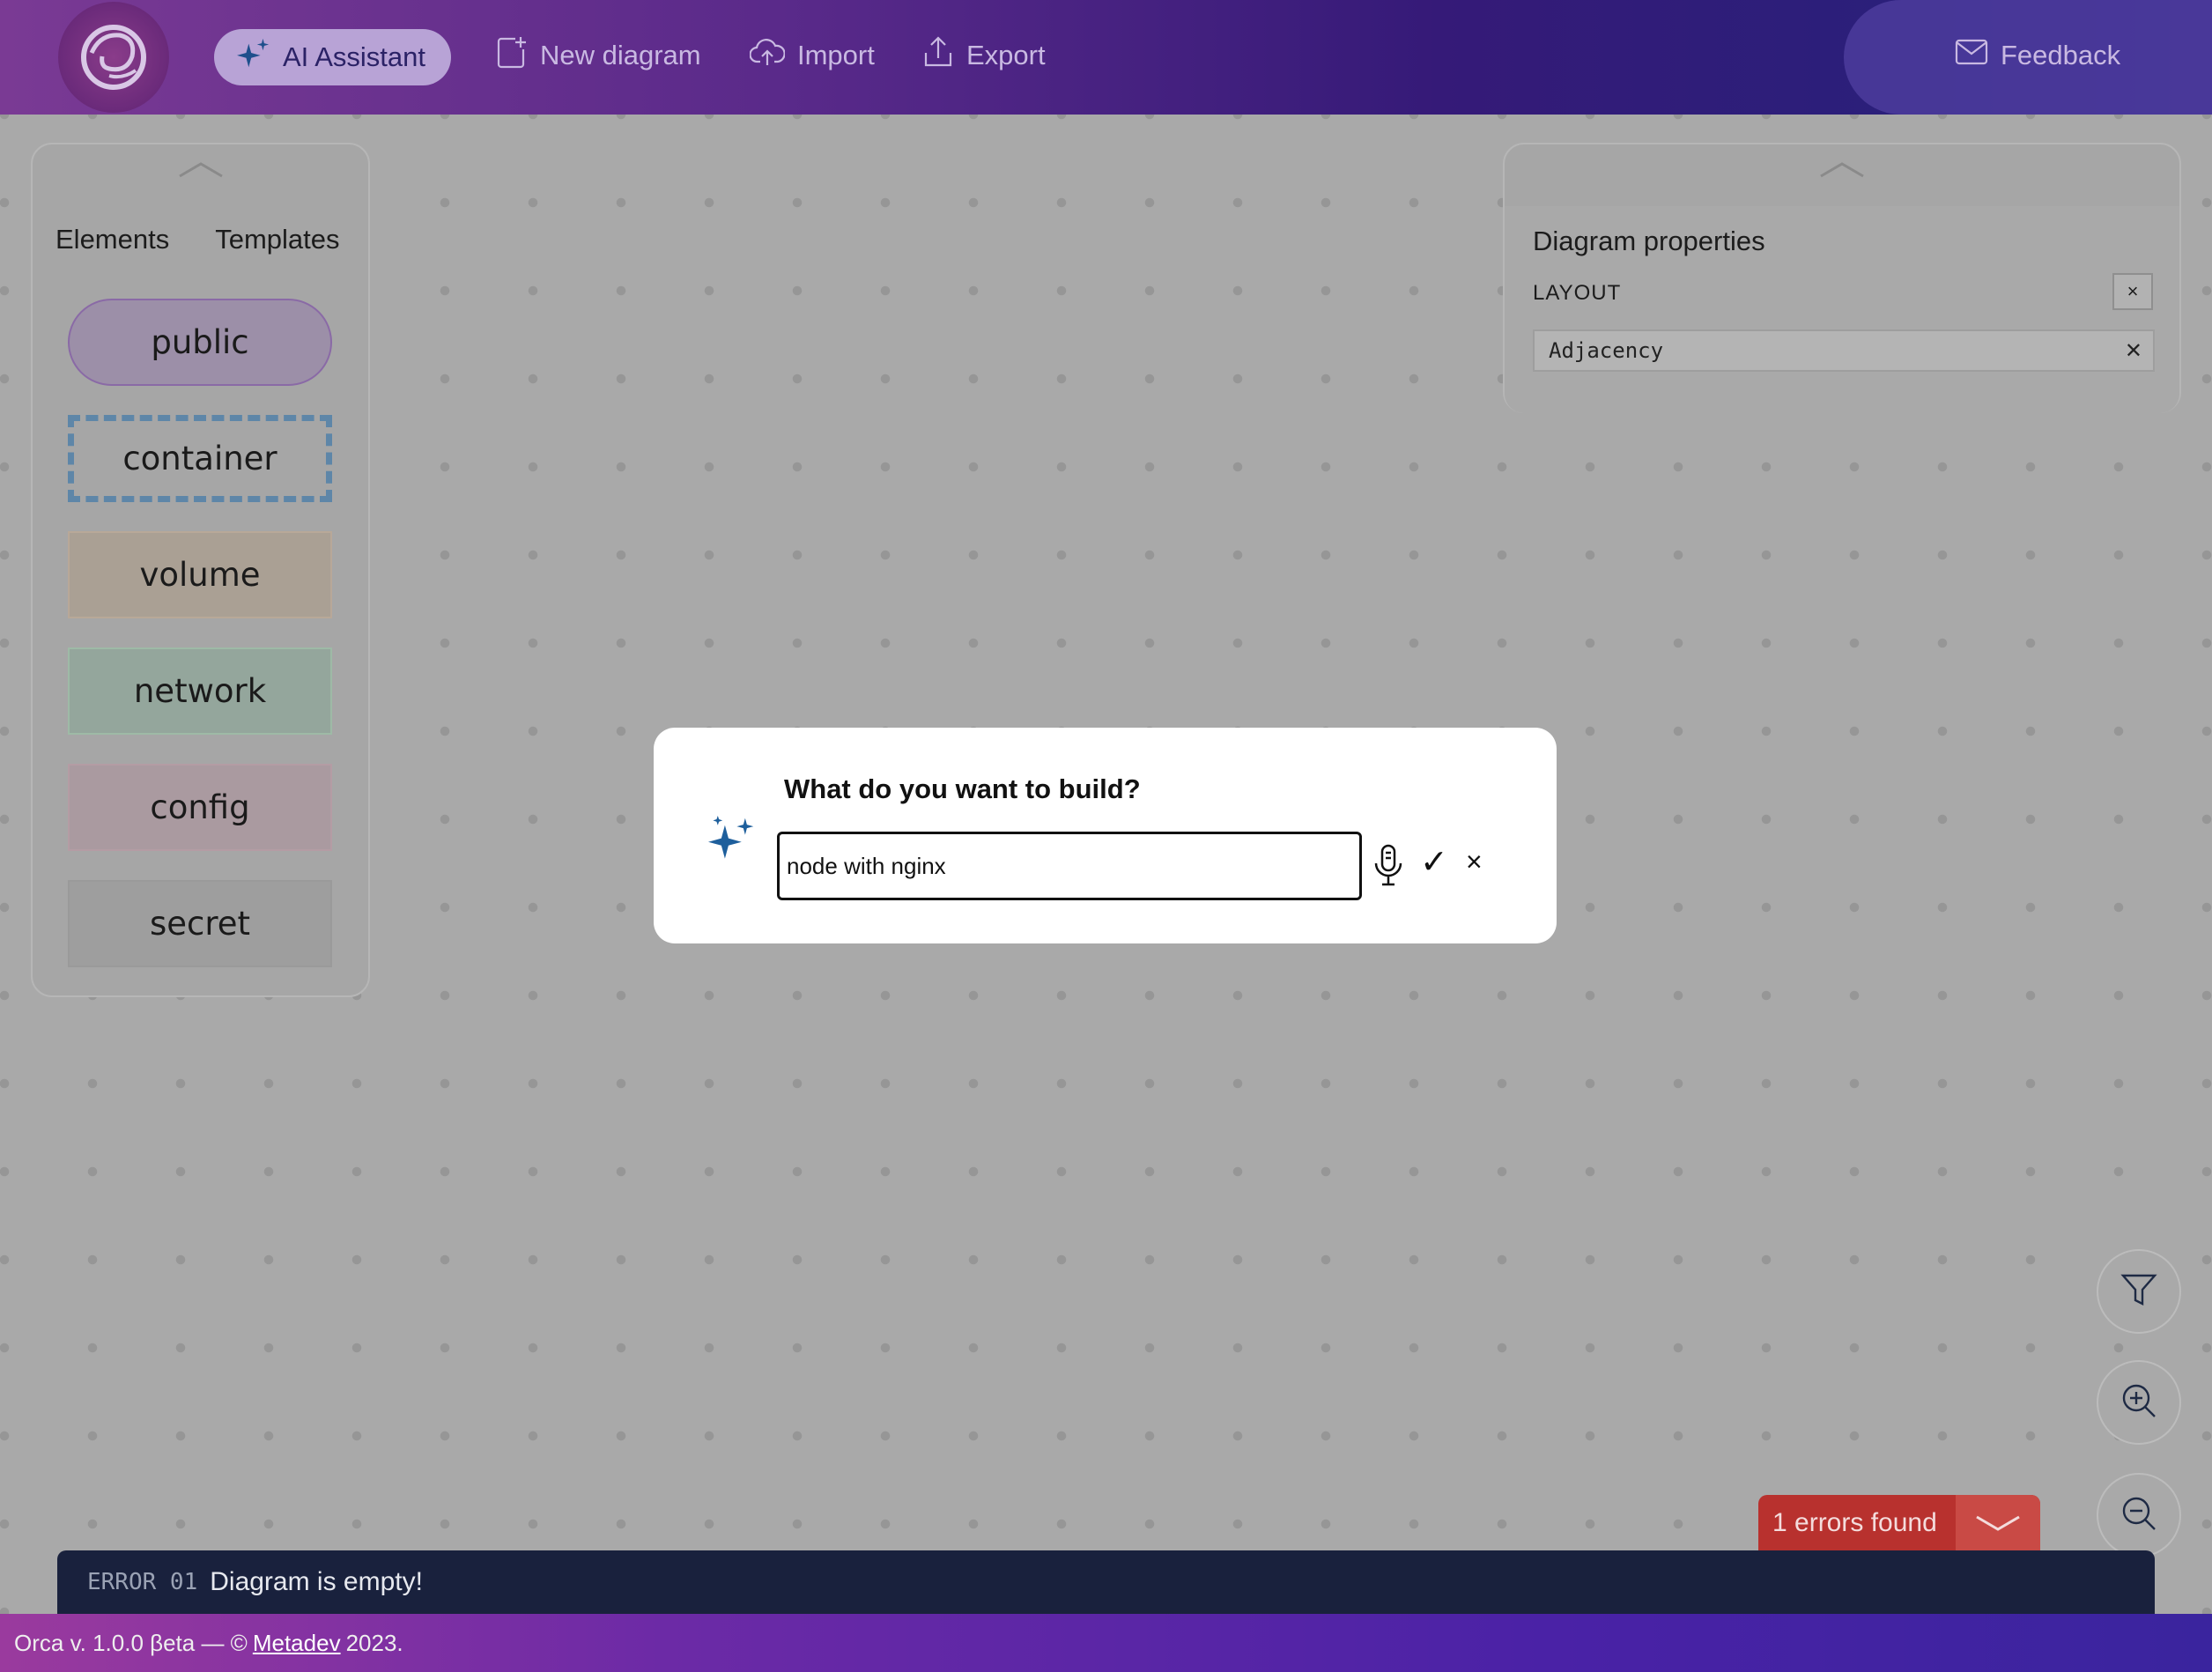 This screenshot has height=1672, width=2212. What do you see at coordinates (297, 1644) in the screenshot?
I see `metadev-link: Metadev` at bounding box center [297, 1644].